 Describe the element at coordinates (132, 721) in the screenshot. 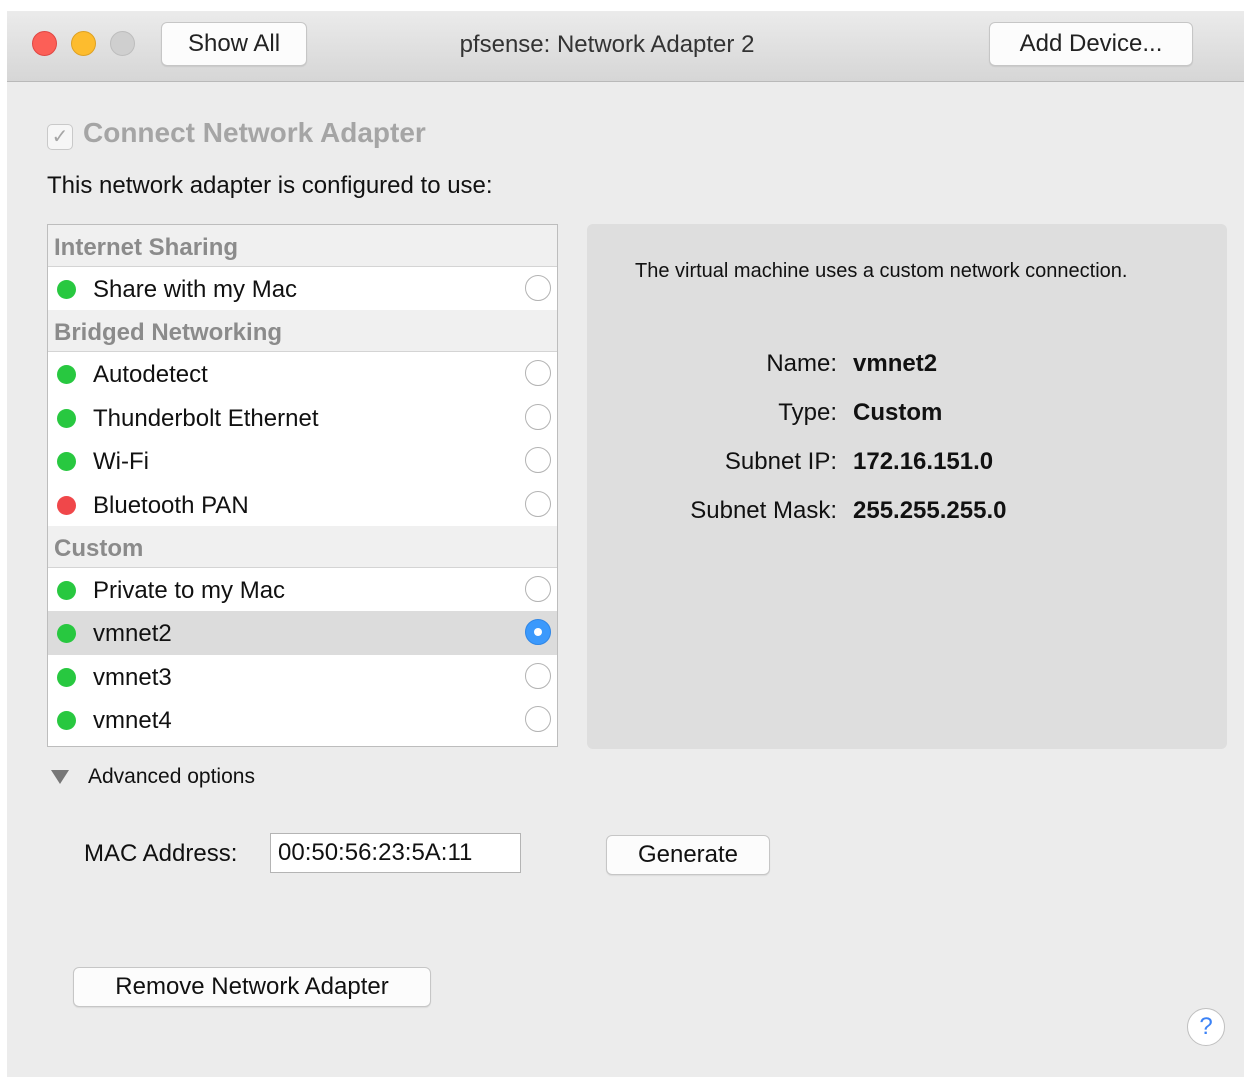

I see `network-option-label: vmnet4` at that location.